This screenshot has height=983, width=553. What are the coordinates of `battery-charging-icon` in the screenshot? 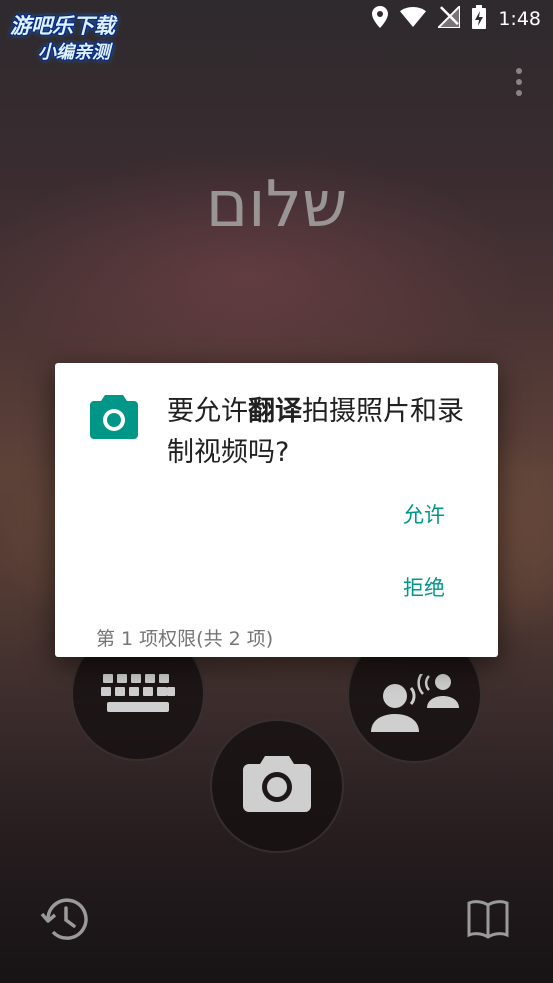 It's located at (479, 19).